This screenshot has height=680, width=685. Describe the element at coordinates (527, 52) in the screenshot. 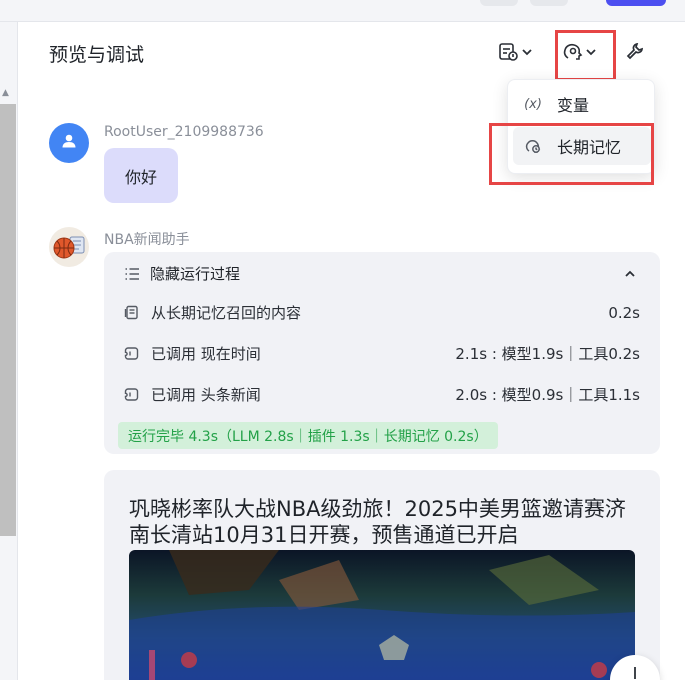

I see `chevron-down-icon` at that location.